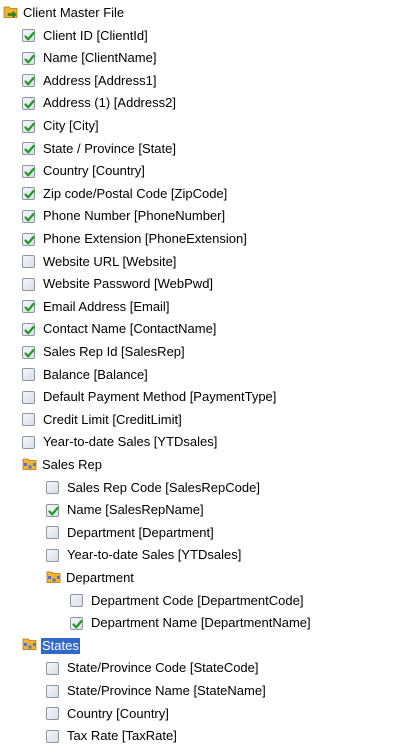 The image size is (418, 747). I want to click on field-row: Website Password [WebPwd], so click(118, 284).